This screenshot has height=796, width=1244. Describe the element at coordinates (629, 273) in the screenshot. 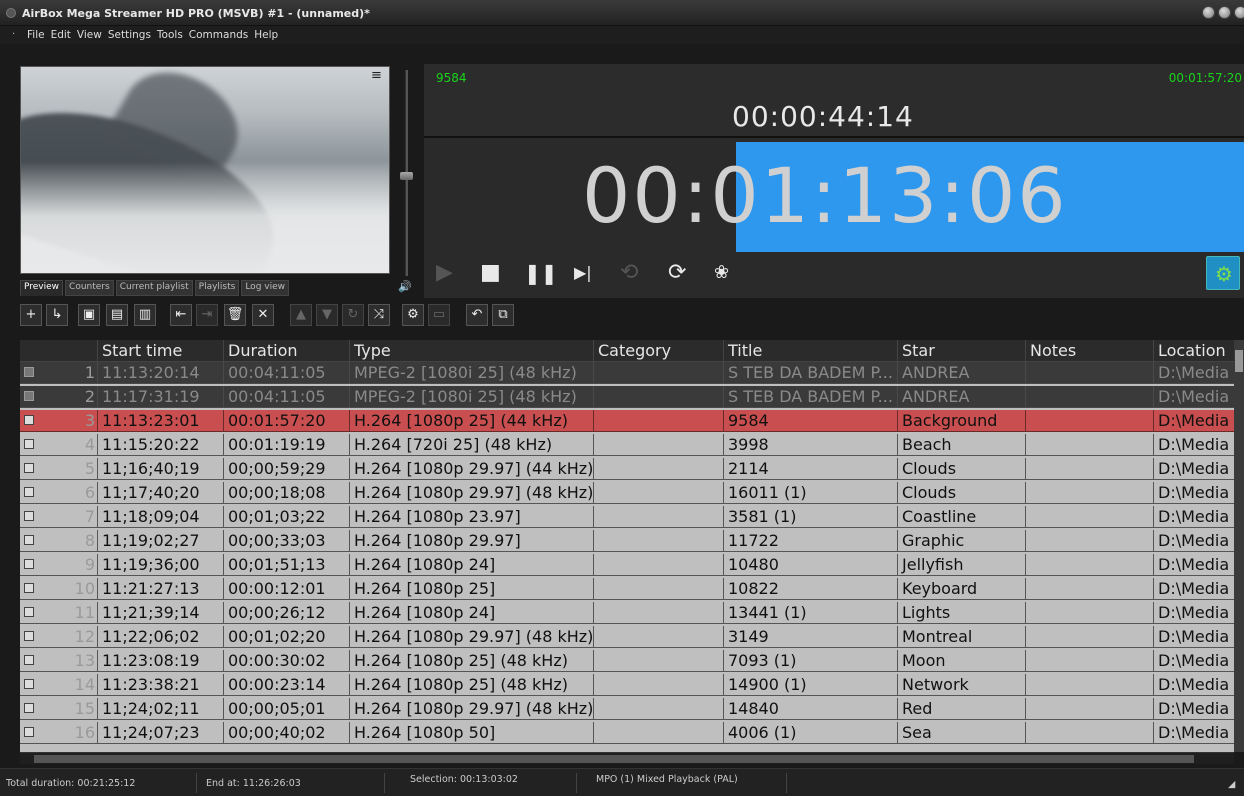

I see `undo-playback-button: ⟲` at that location.